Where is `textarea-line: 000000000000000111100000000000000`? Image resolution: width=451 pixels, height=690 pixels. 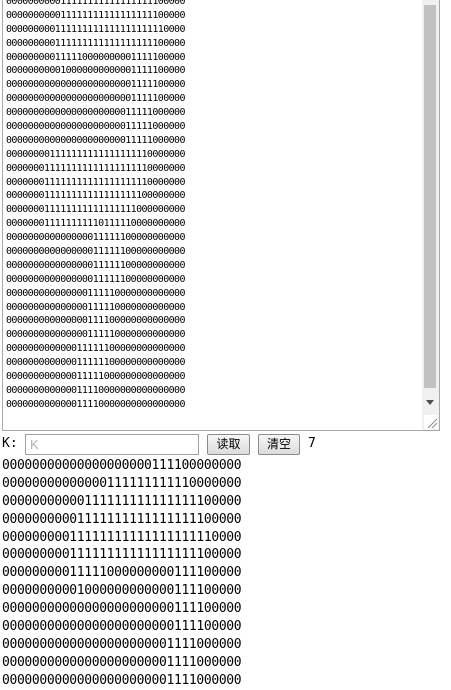
textarea-line: 000000000000000111100000000000000 is located at coordinates (95, 321).